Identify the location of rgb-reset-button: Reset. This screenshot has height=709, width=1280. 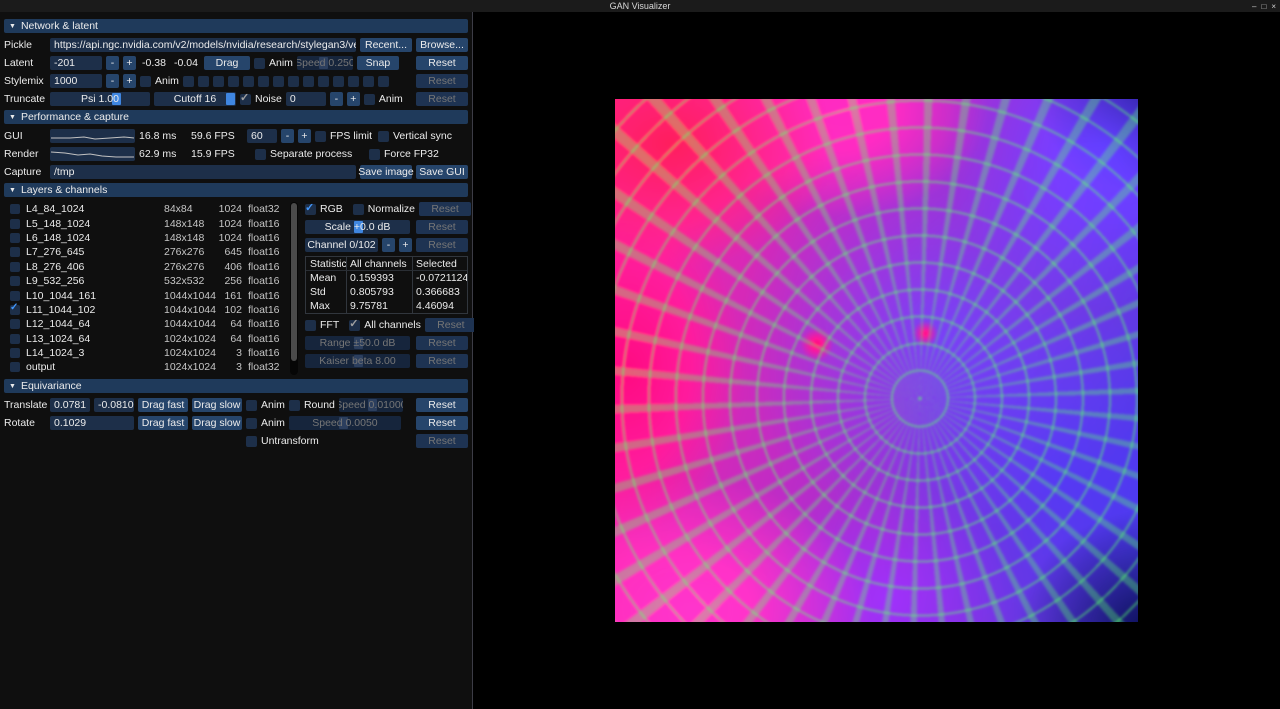
(445, 209).